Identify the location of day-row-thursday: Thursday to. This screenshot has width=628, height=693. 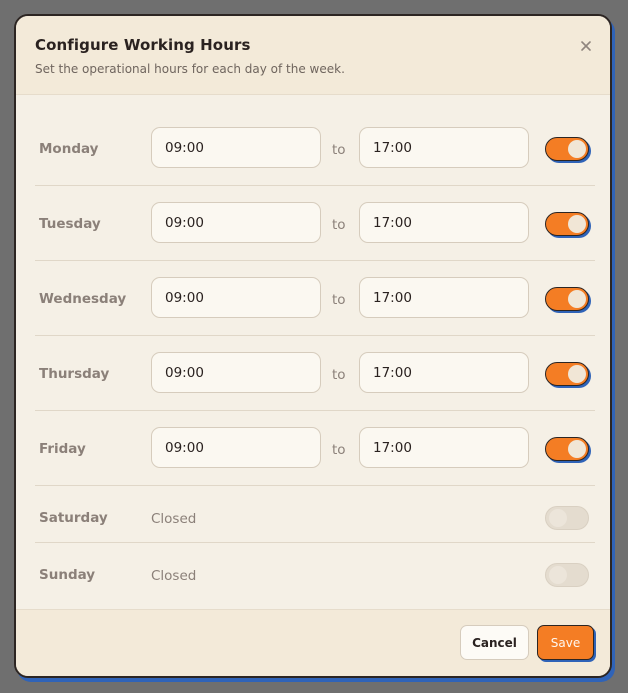
(315, 373).